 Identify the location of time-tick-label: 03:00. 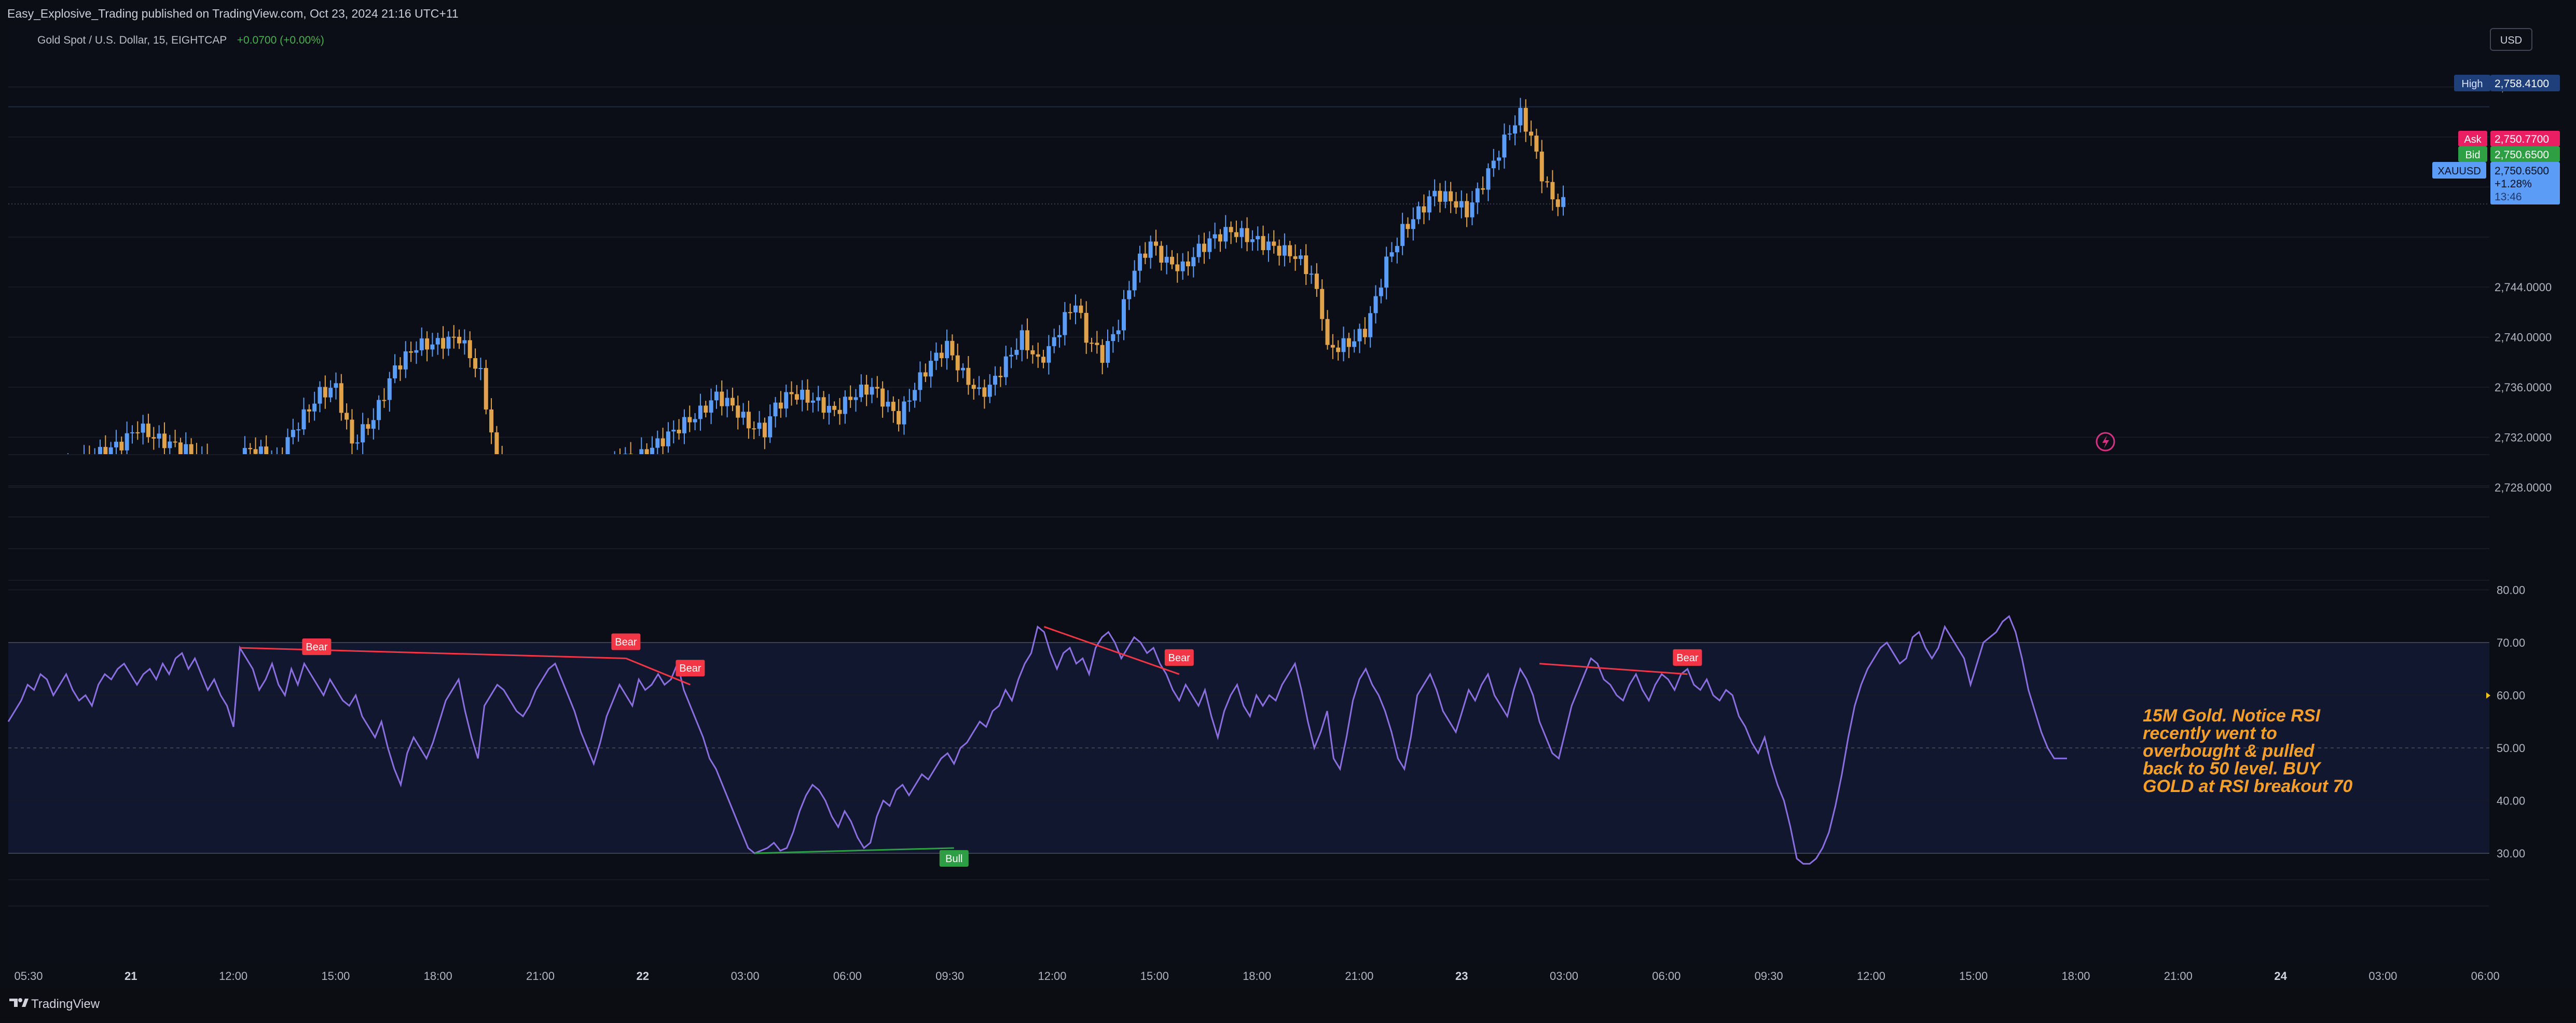
(745, 977).